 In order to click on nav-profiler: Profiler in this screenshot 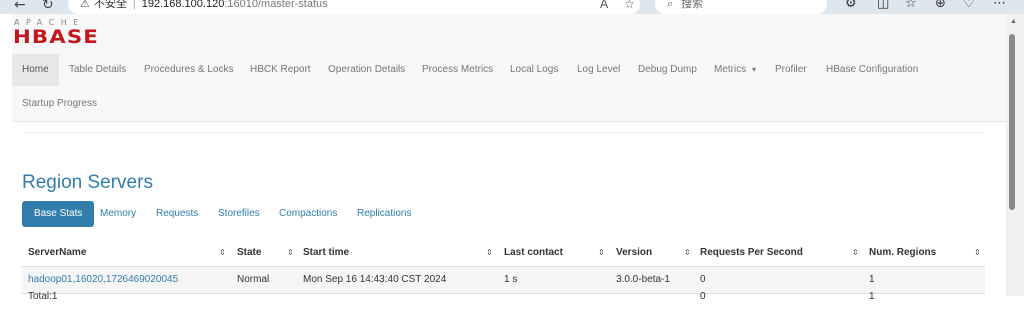, I will do `click(791, 70)`.